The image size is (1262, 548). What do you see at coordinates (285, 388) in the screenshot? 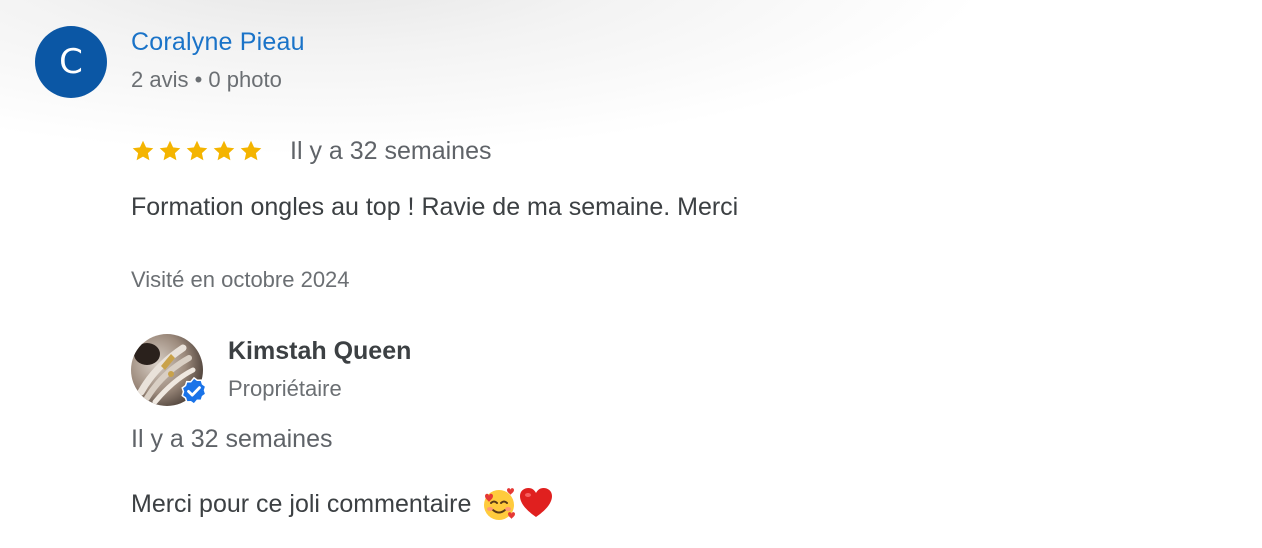
I see `owner-role: Propriétaire` at bounding box center [285, 388].